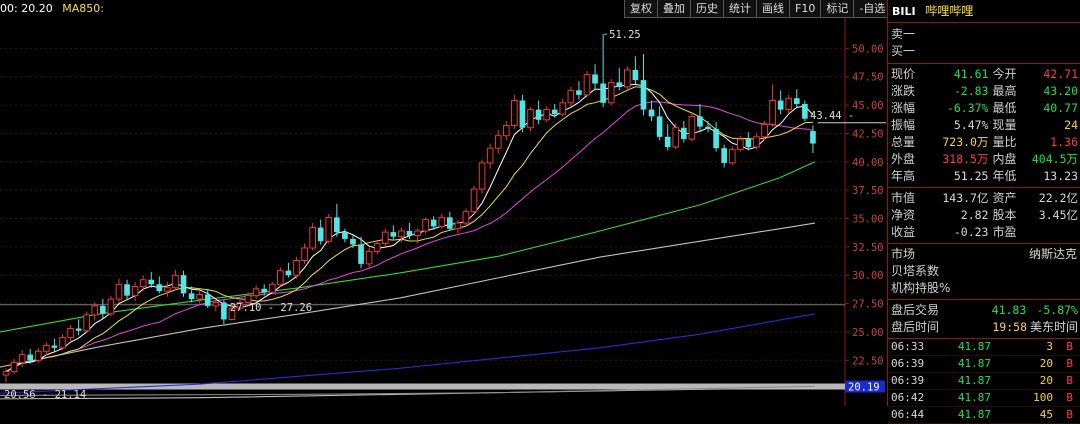 This screenshot has width=1080, height=424. I want to click on fund-stat-label: 收益, so click(903, 232).